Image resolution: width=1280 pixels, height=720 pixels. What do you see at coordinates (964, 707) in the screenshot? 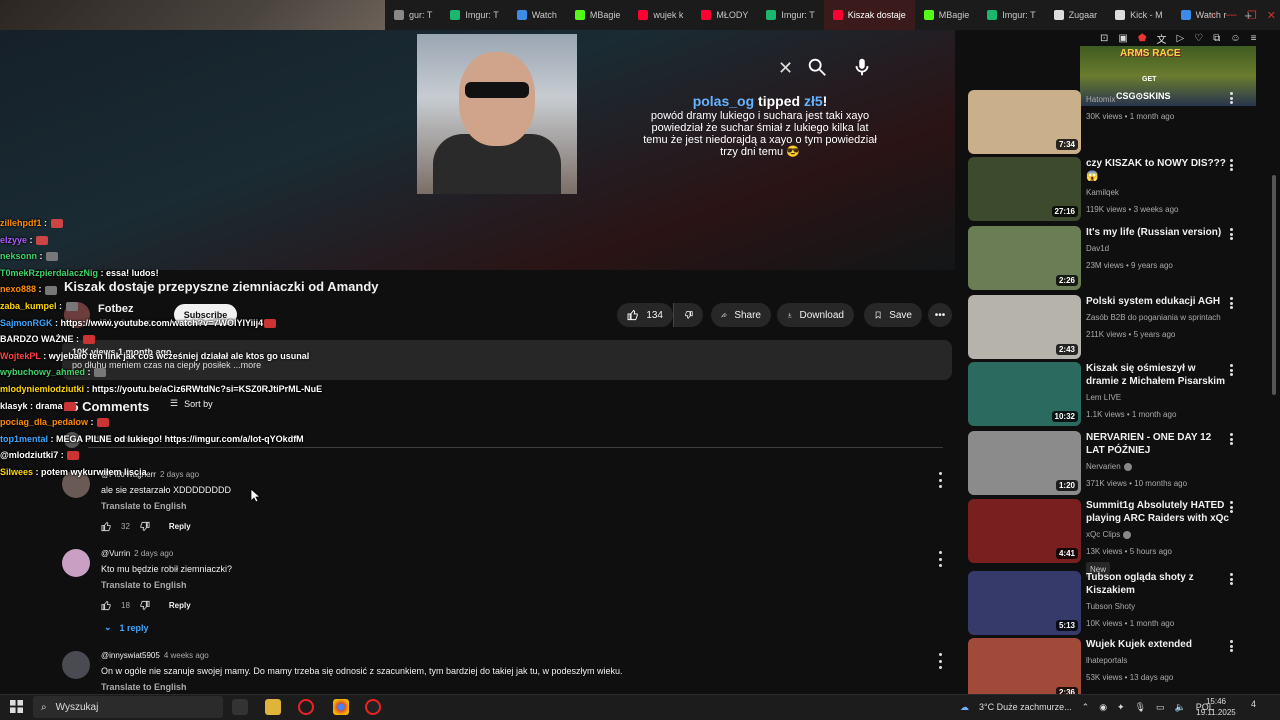
I see `weather-icon: ☁` at bounding box center [964, 707].